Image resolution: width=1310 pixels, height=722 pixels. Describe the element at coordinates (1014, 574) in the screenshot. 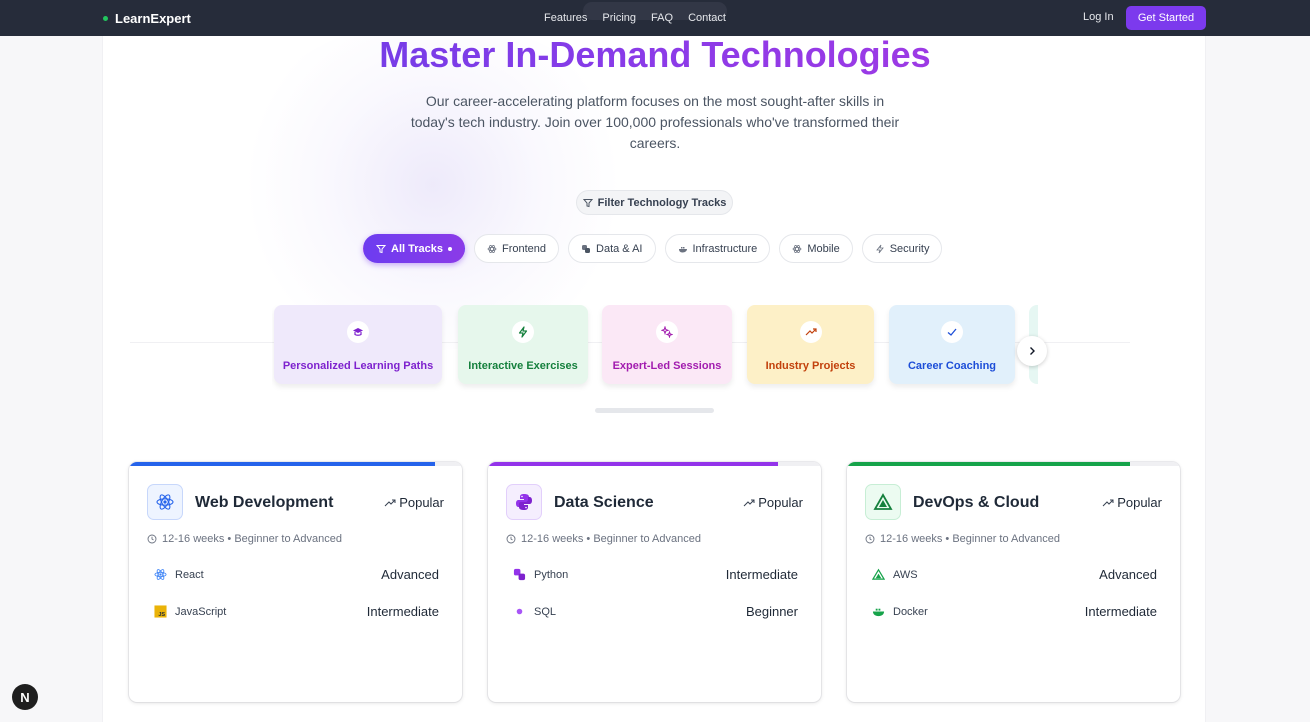

I see `skill-row: AWS Advanced` at that location.